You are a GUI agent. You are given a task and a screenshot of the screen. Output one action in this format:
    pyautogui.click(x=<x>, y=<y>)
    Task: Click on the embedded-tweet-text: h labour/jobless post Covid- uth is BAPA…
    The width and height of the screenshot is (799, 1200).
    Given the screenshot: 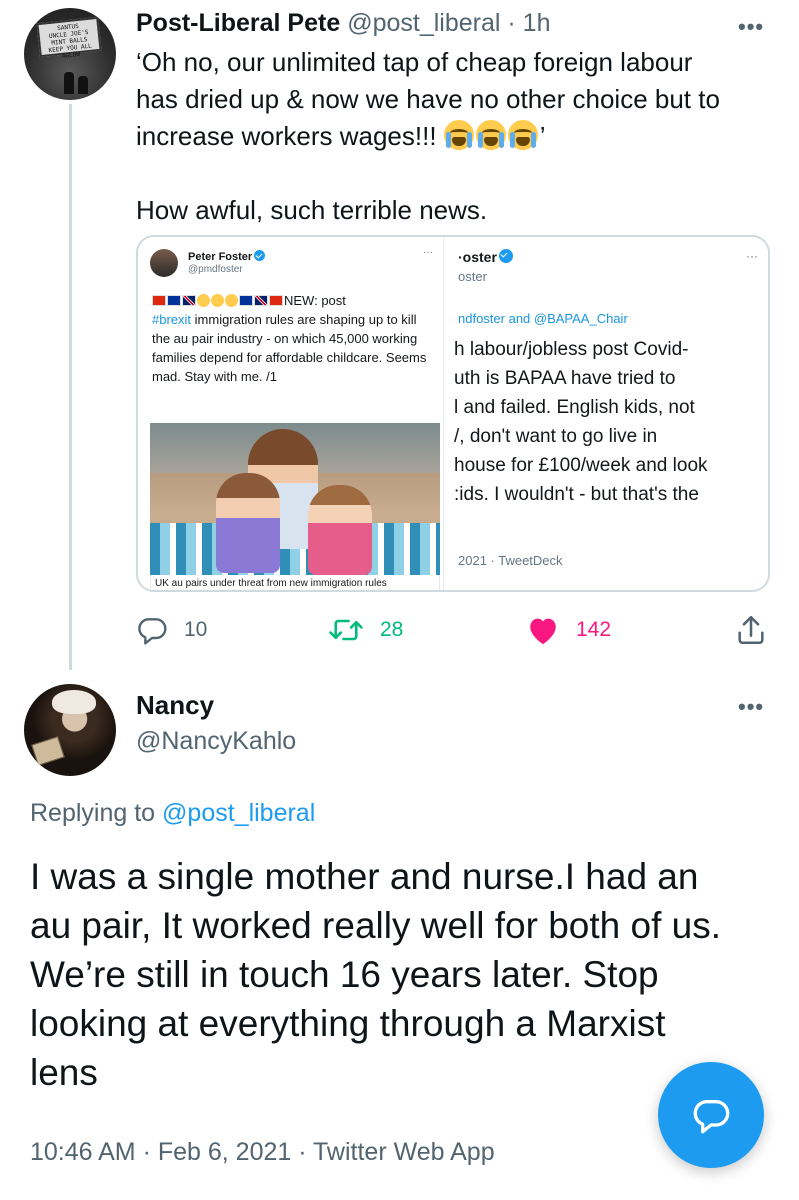 What is the action you would take?
    pyautogui.click(x=611, y=422)
    